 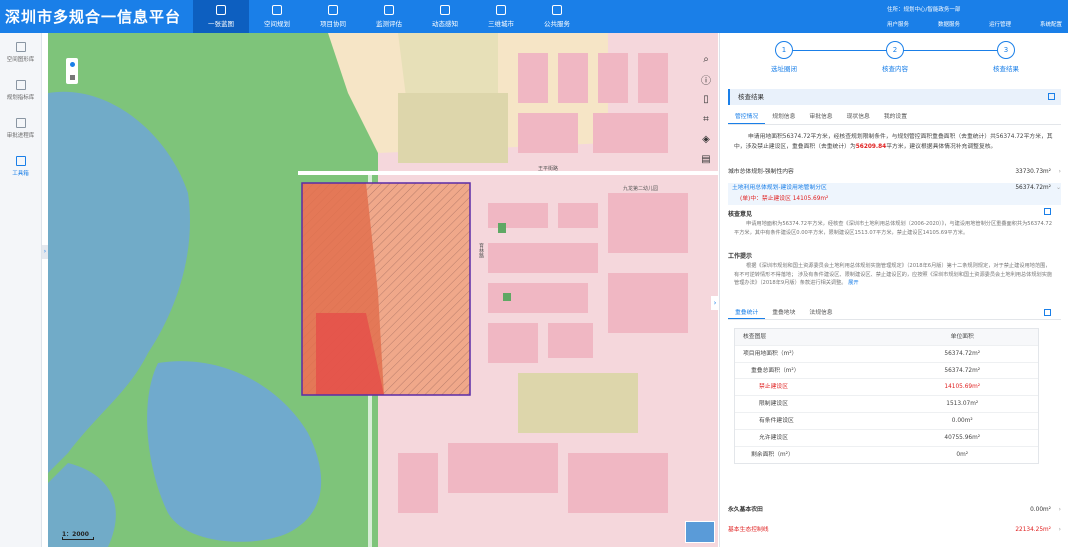 What do you see at coordinates (949, 24) in the screenshot?
I see `link-data-service: 数据服务` at bounding box center [949, 24].